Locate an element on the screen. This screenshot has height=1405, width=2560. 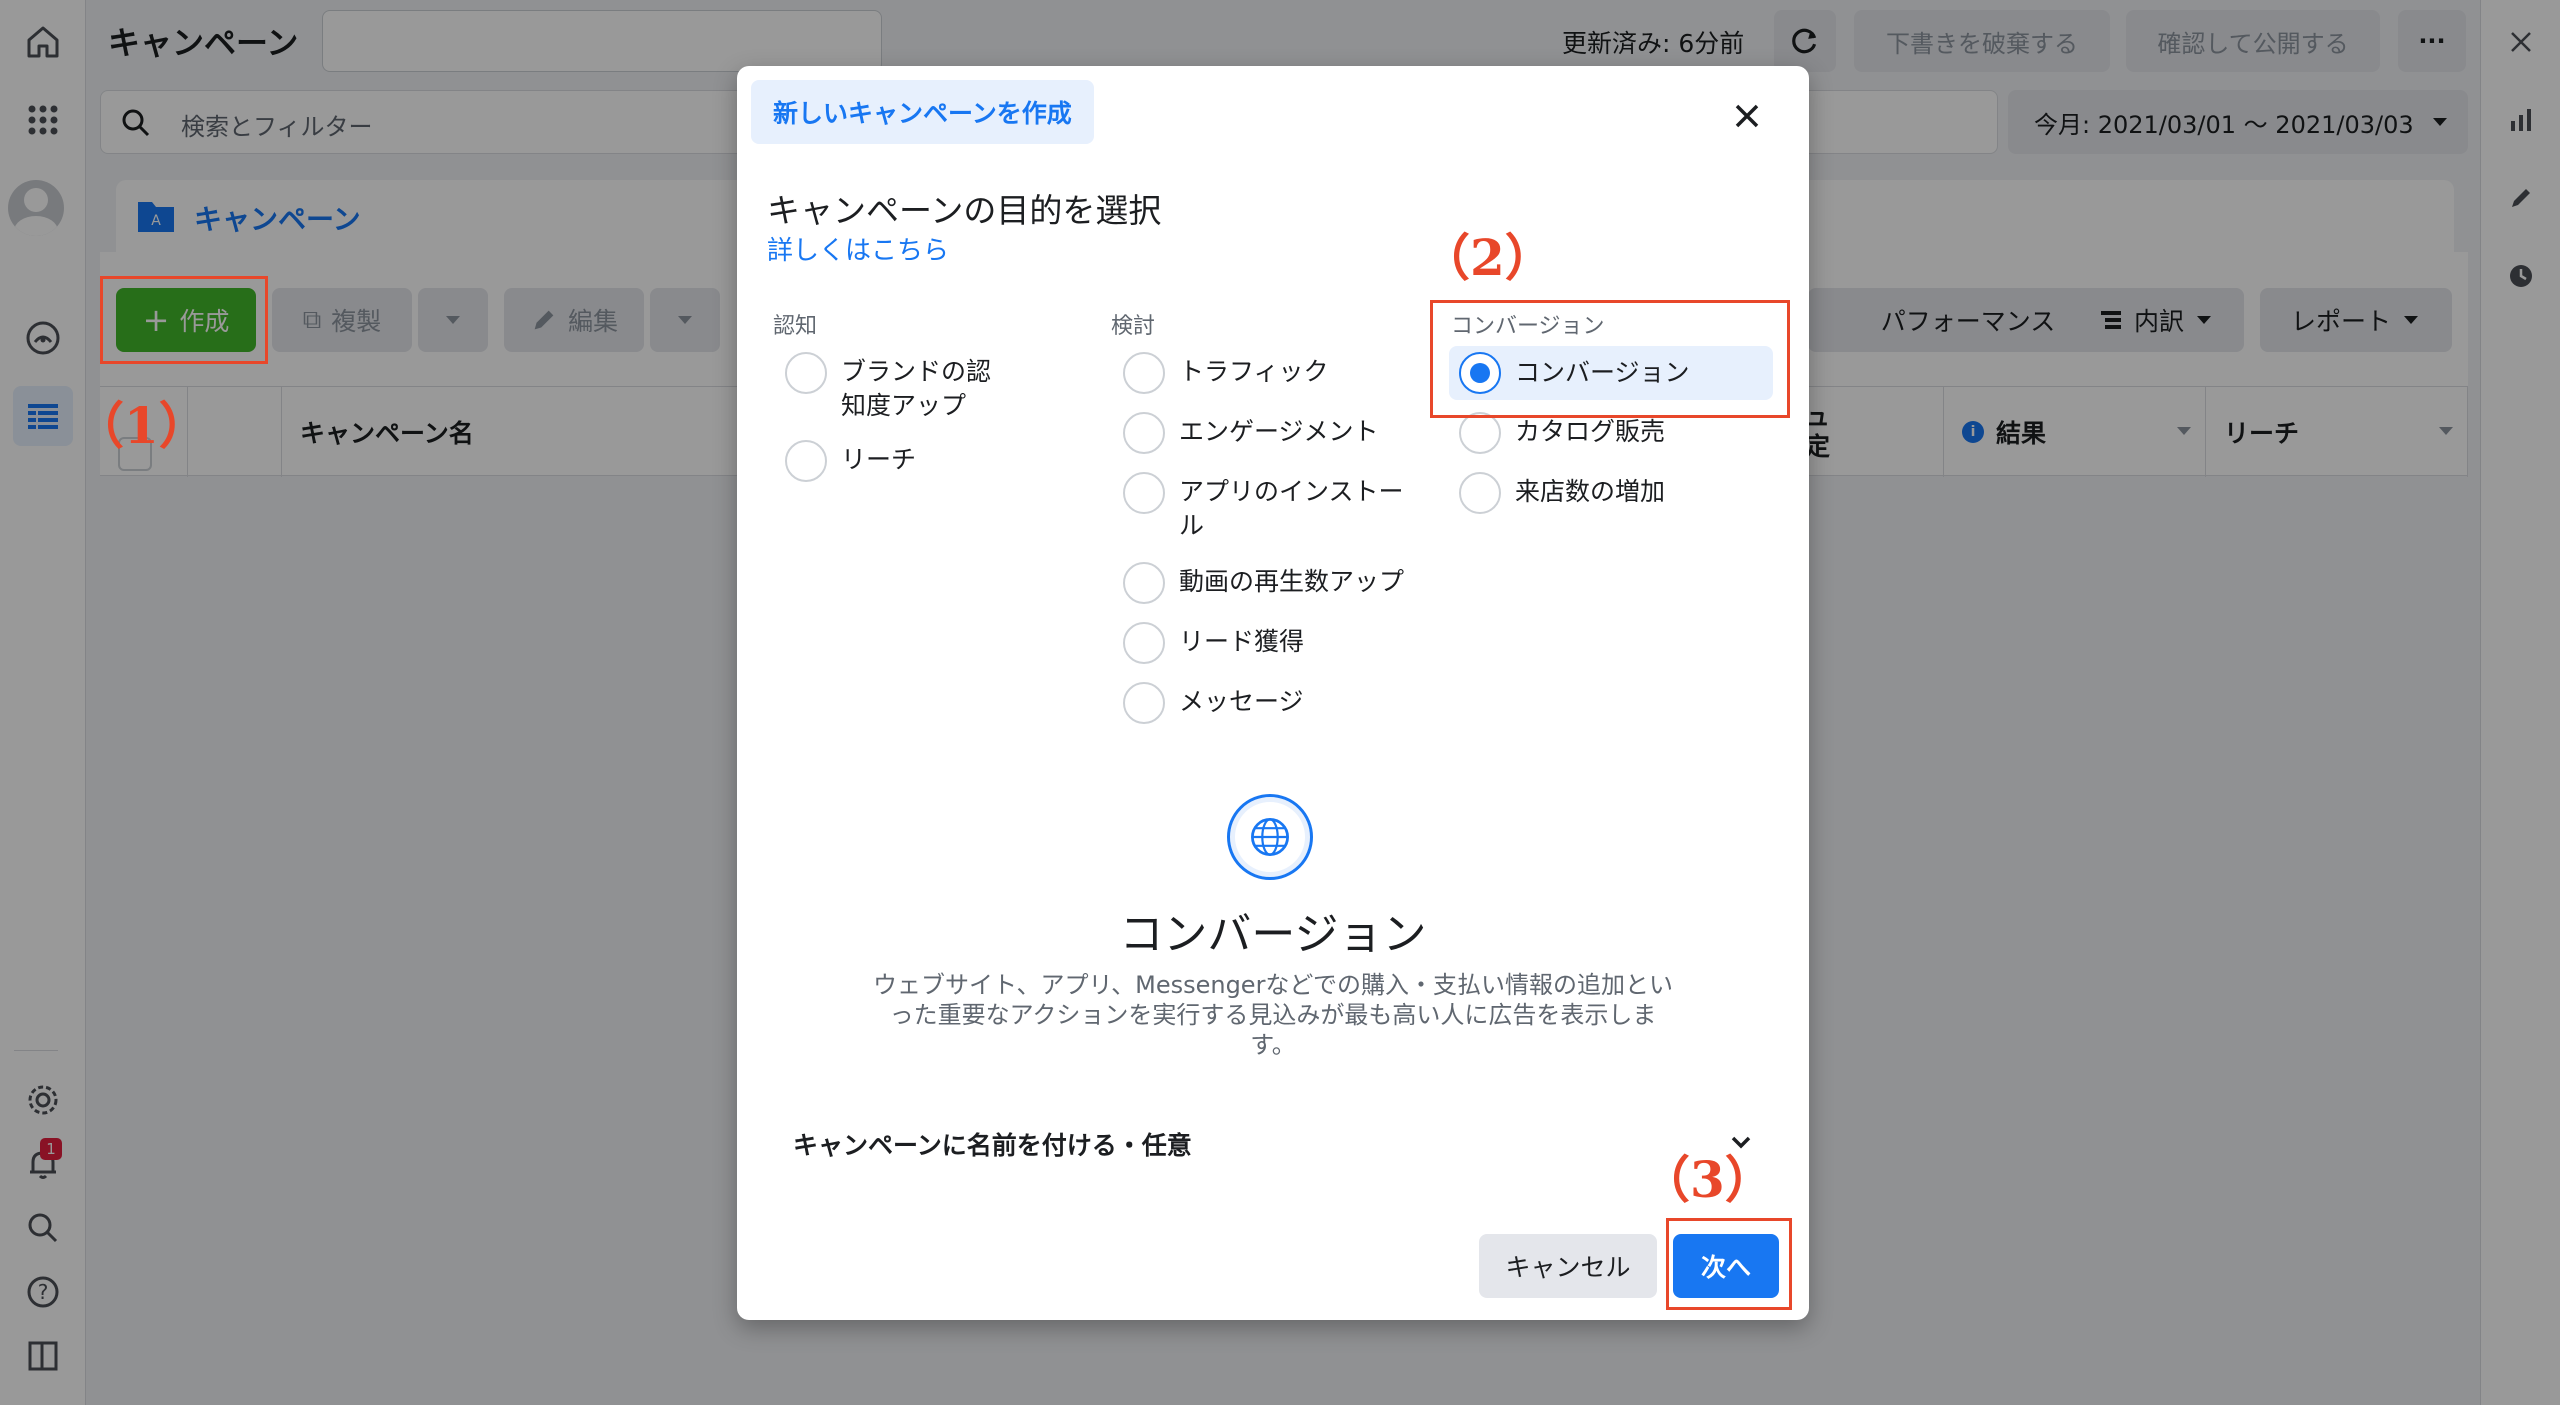
close-icon is located at coordinates (1747, 116).